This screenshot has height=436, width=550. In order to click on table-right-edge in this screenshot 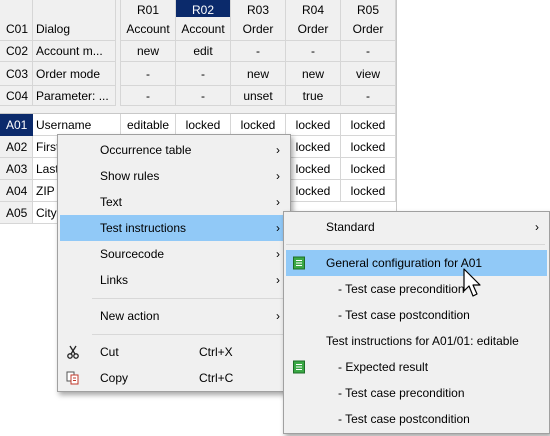, I will do `click(396, 112)`.